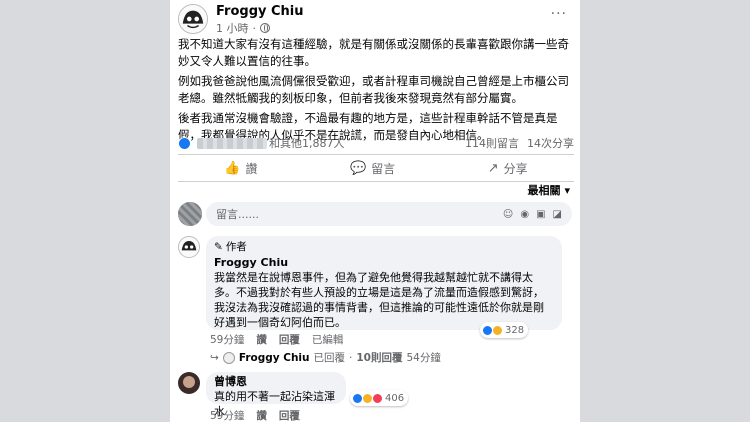  Describe the element at coordinates (232, 28) in the screenshot. I see `post-time: 1 小時` at that location.